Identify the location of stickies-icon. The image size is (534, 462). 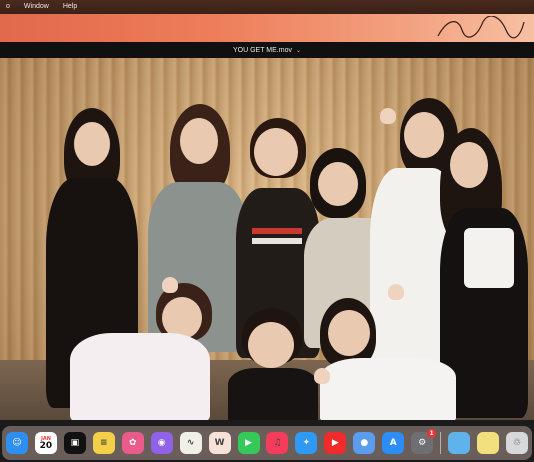
(487, 443).